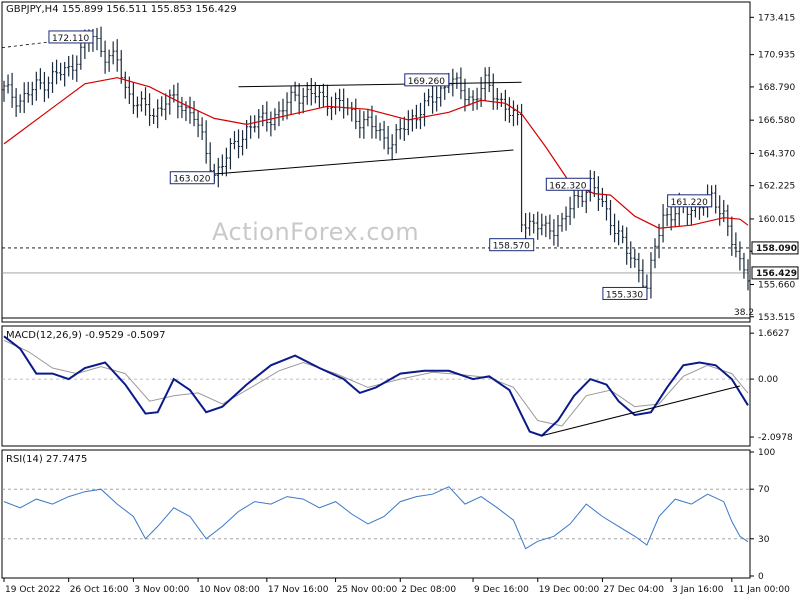 This screenshot has height=600, width=800. What do you see at coordinates (569, 590) in the screenshot?
I see `time-axis-label: 19 Dec 00:00` at bounding box center [569, 590].